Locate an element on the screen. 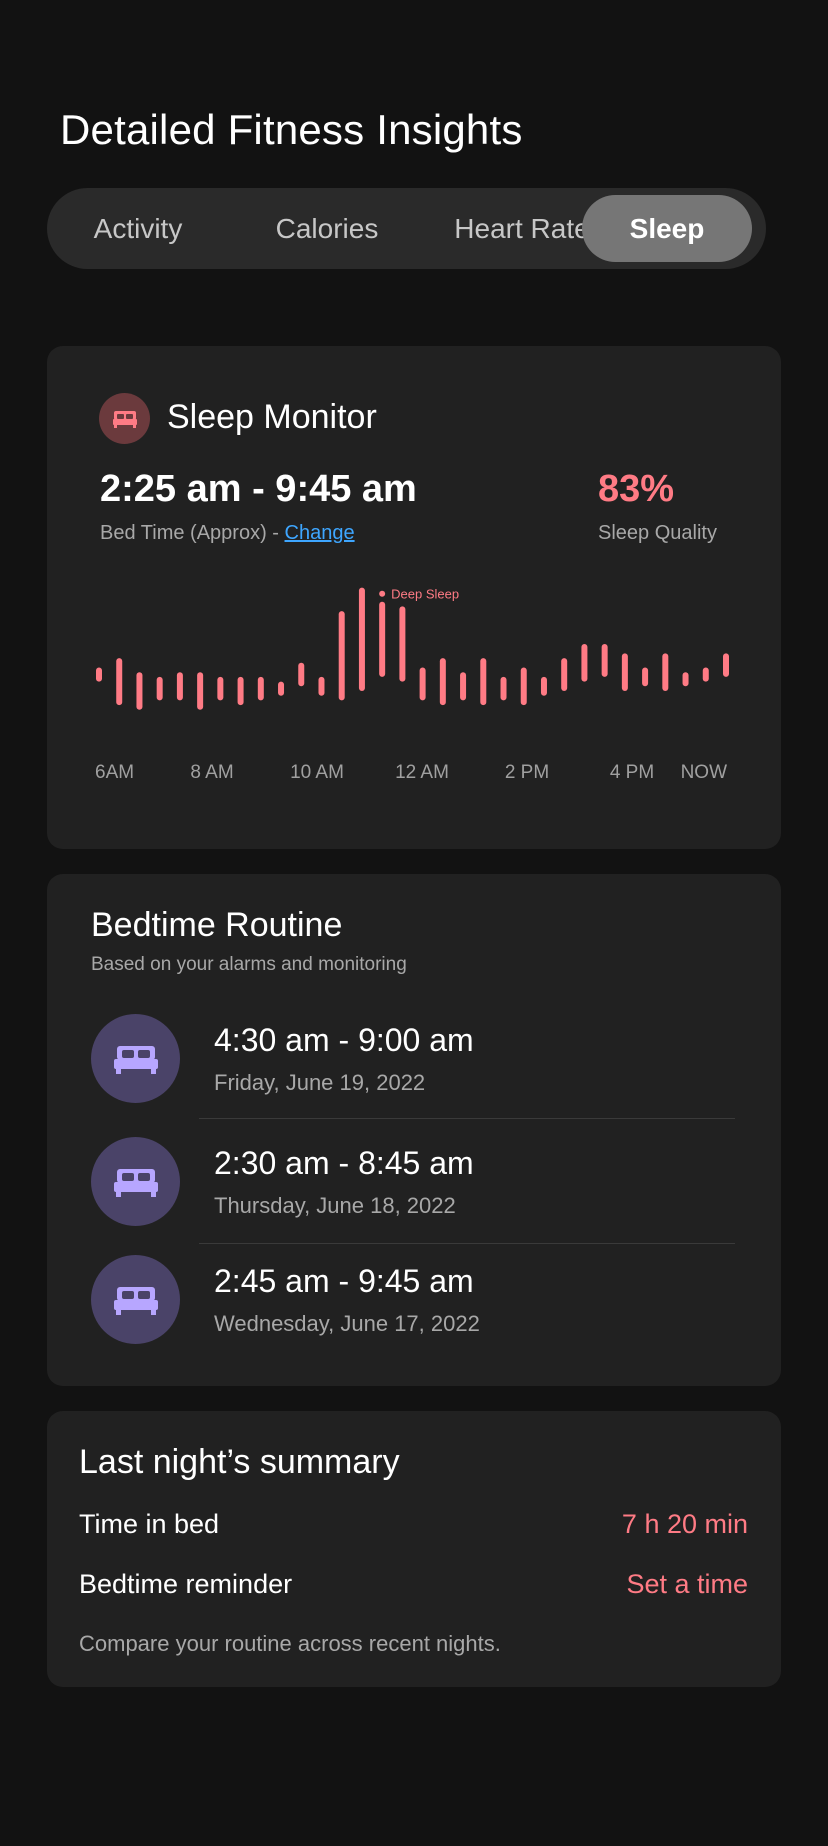 The height and width of the screenshot is (1846, 828). insight-tabs: Activity Calories Heart Rate Sleep is located at coordinates (406, 228).